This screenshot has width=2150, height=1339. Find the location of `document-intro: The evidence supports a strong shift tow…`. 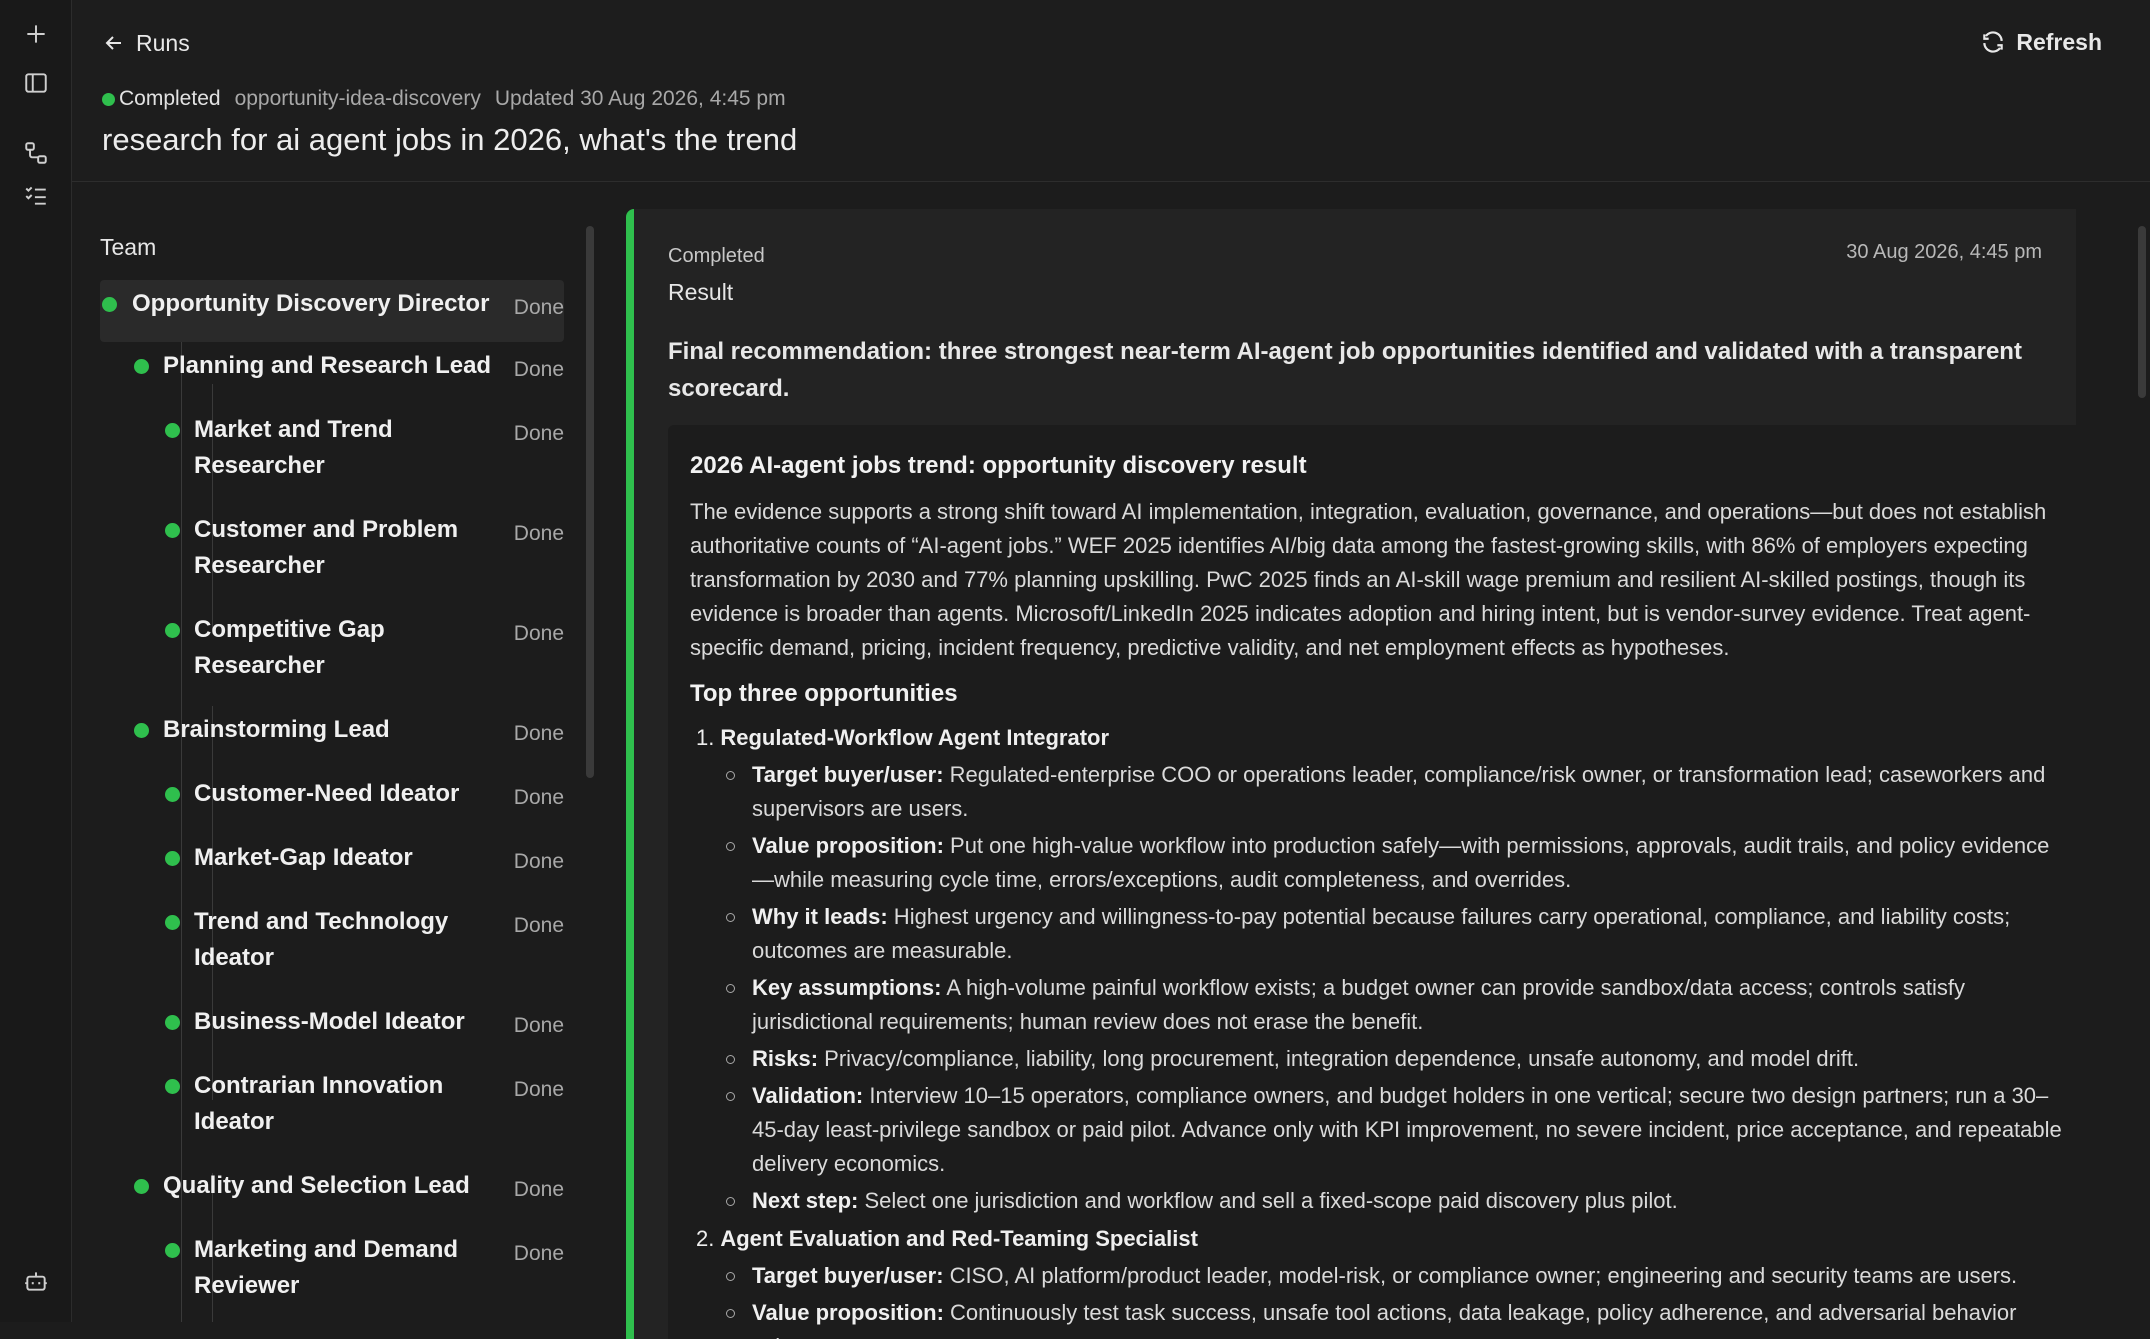

document-intro: The evidence supports a strong shift tow… is located at coordinates (1368, 579).